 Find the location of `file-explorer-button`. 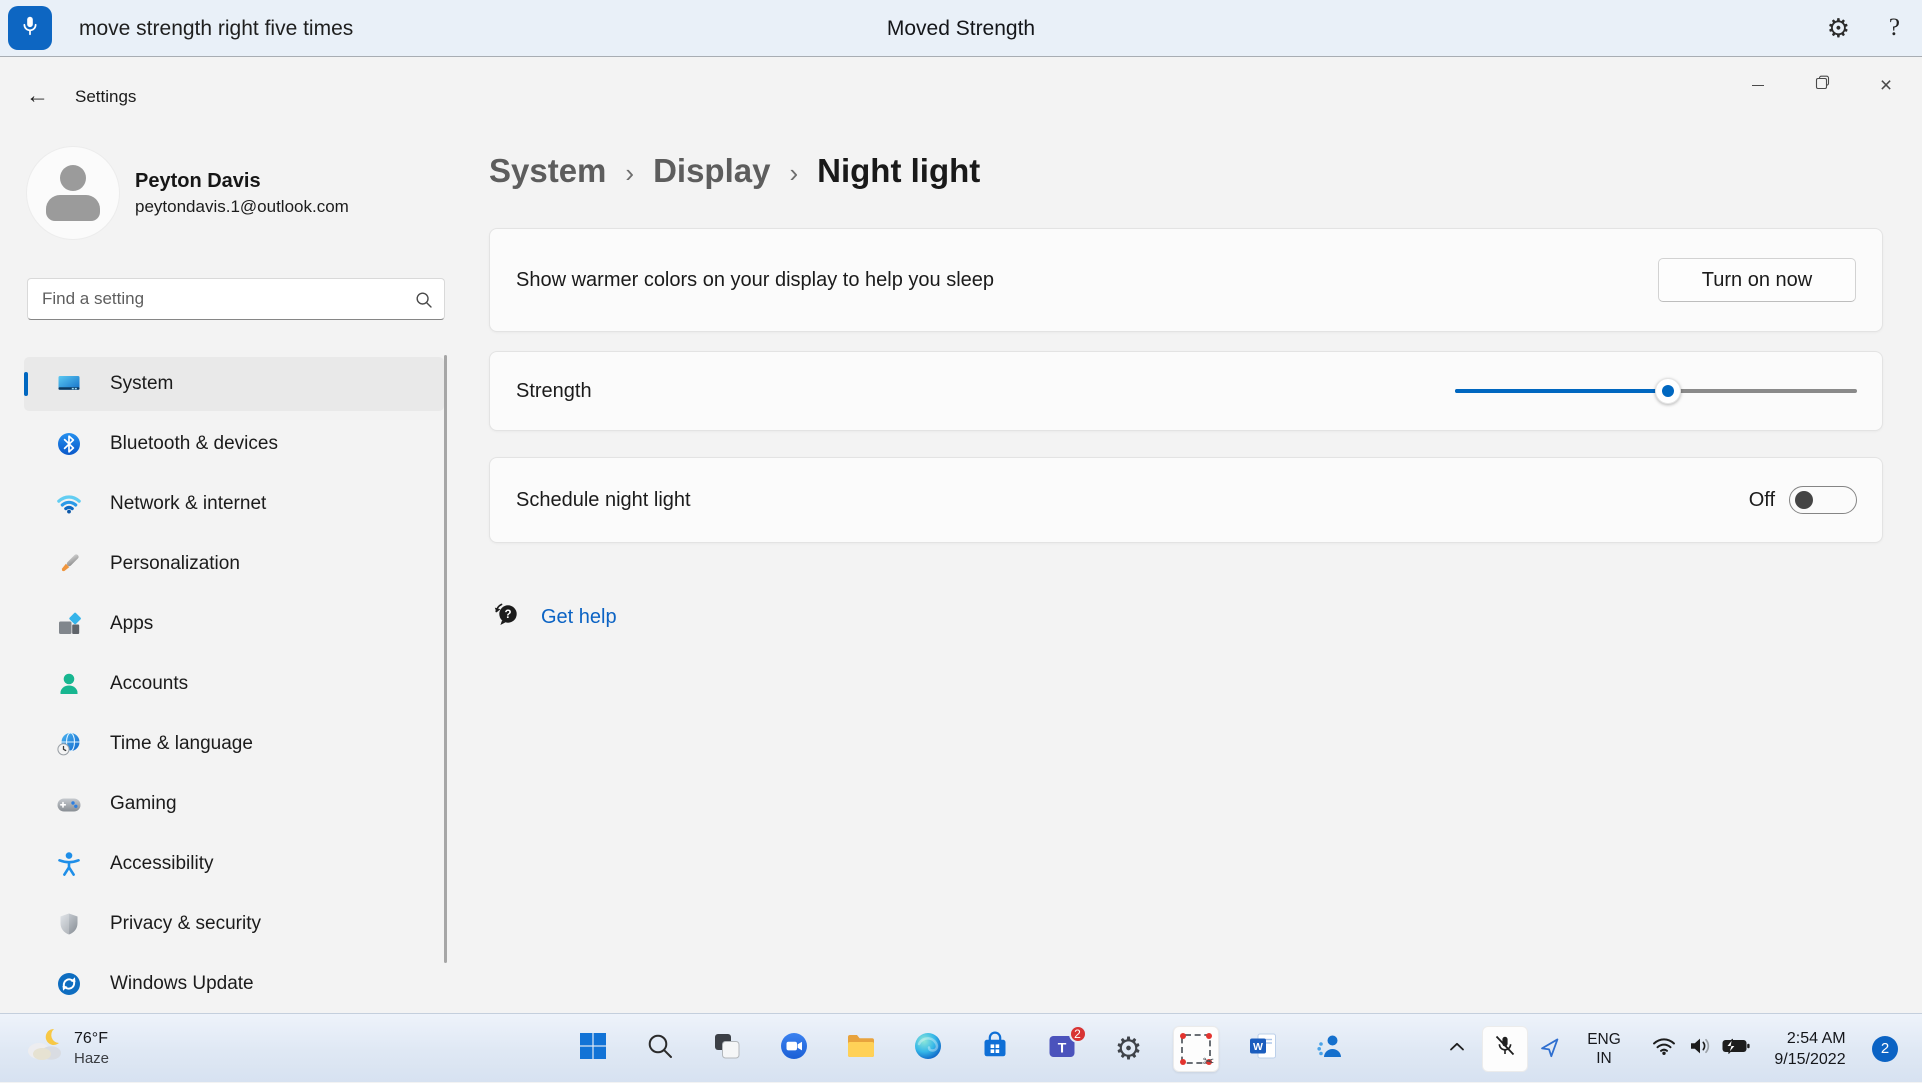

file-explorer-button is located at coordinates (861, 1049).